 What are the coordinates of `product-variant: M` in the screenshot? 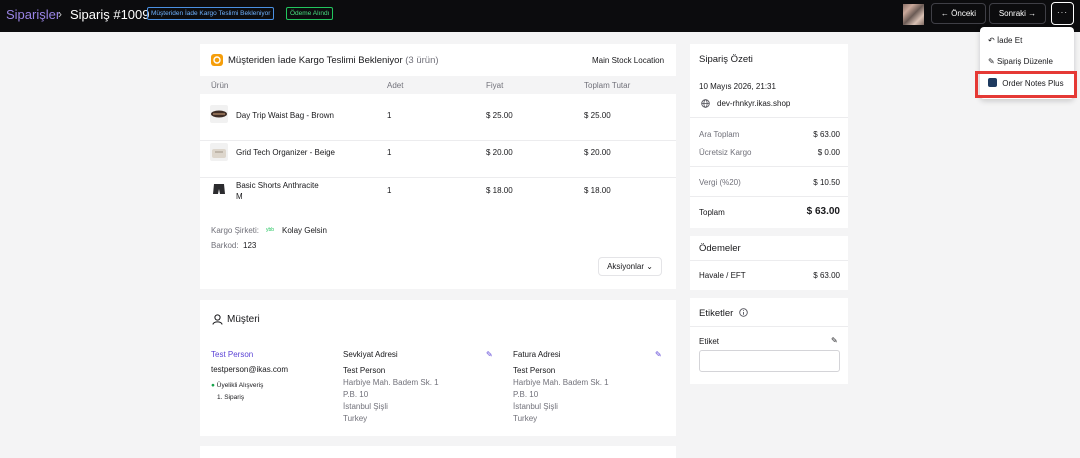 It's located at (239, 196).